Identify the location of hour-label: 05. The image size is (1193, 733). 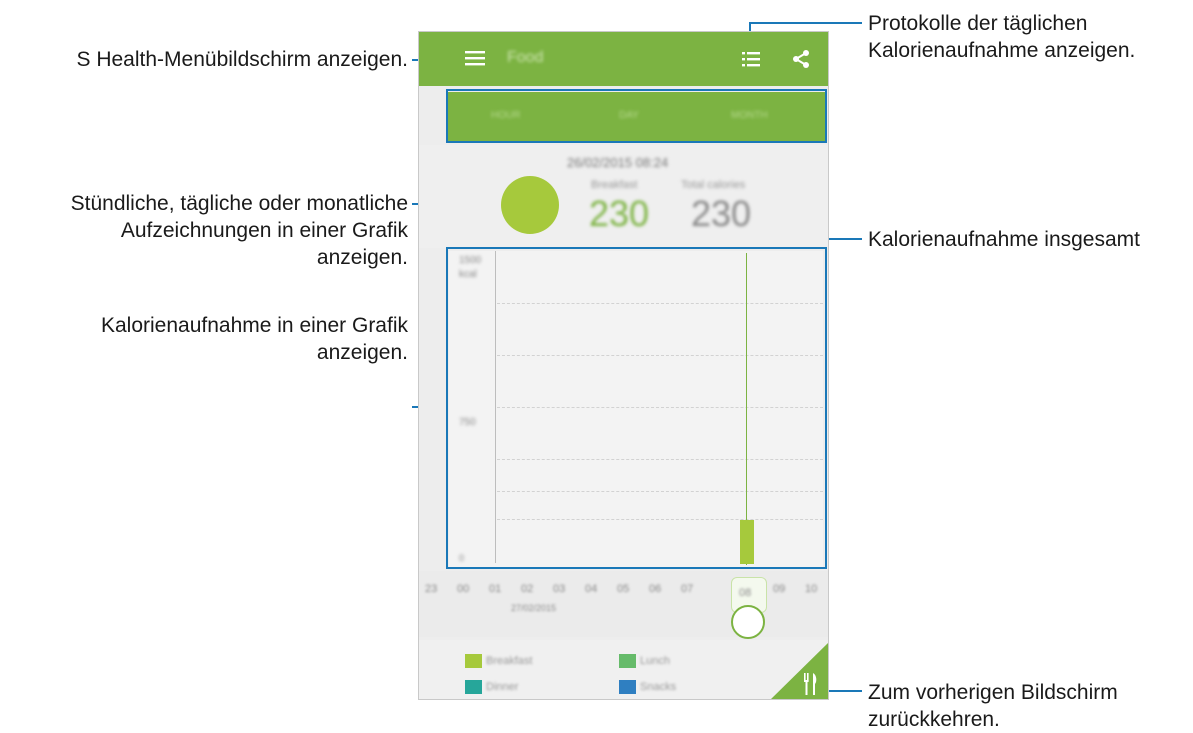
(623, 589).